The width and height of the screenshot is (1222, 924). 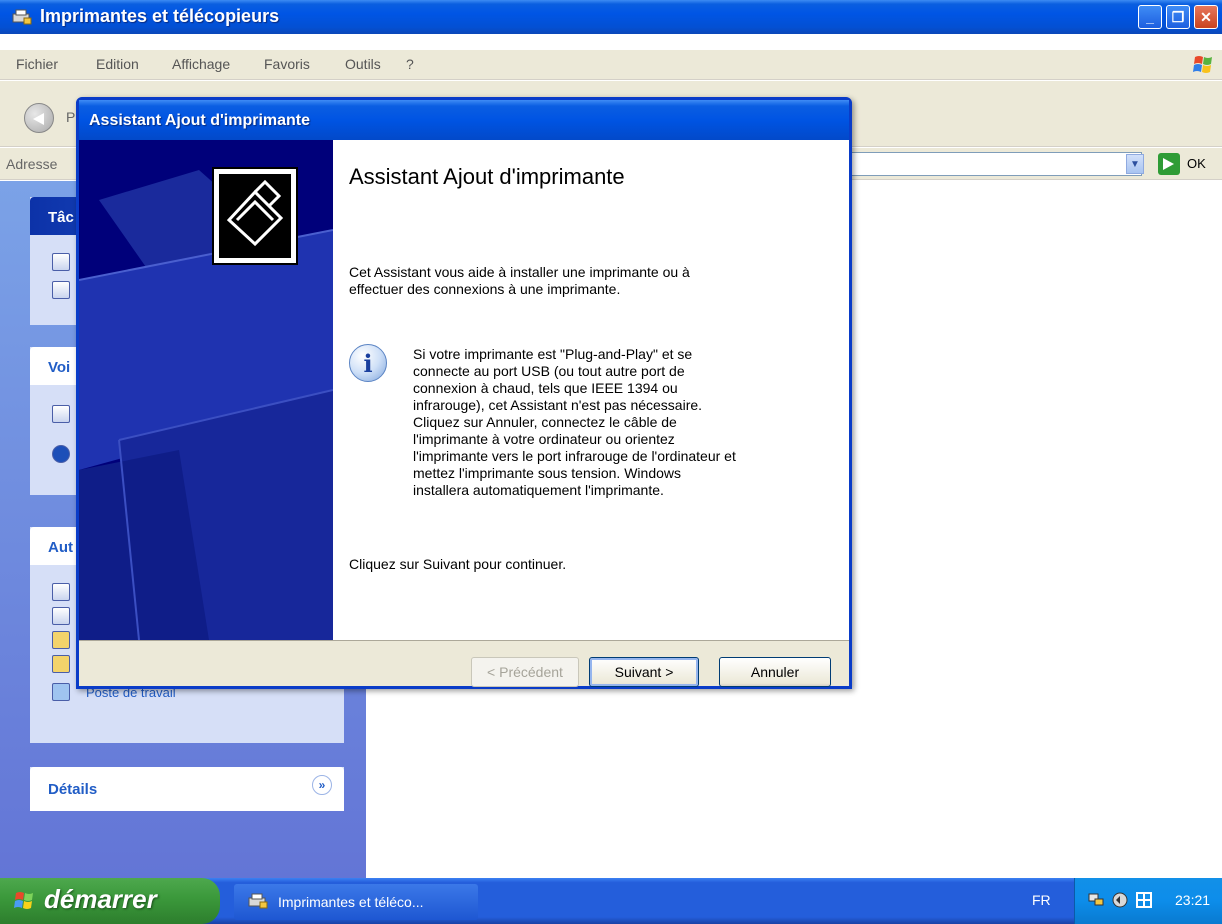 What do you see at coordinates (61, 454) in the screenshot?
I see `support-icon` at bounding box center [61, 454].